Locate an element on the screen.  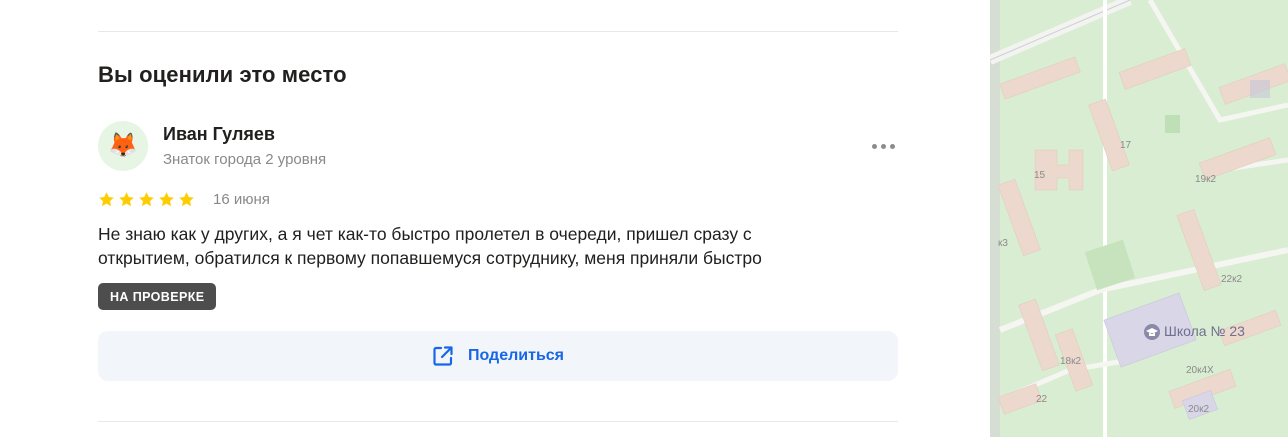
avatar: 🦊 is located at coordinates (123, 146).